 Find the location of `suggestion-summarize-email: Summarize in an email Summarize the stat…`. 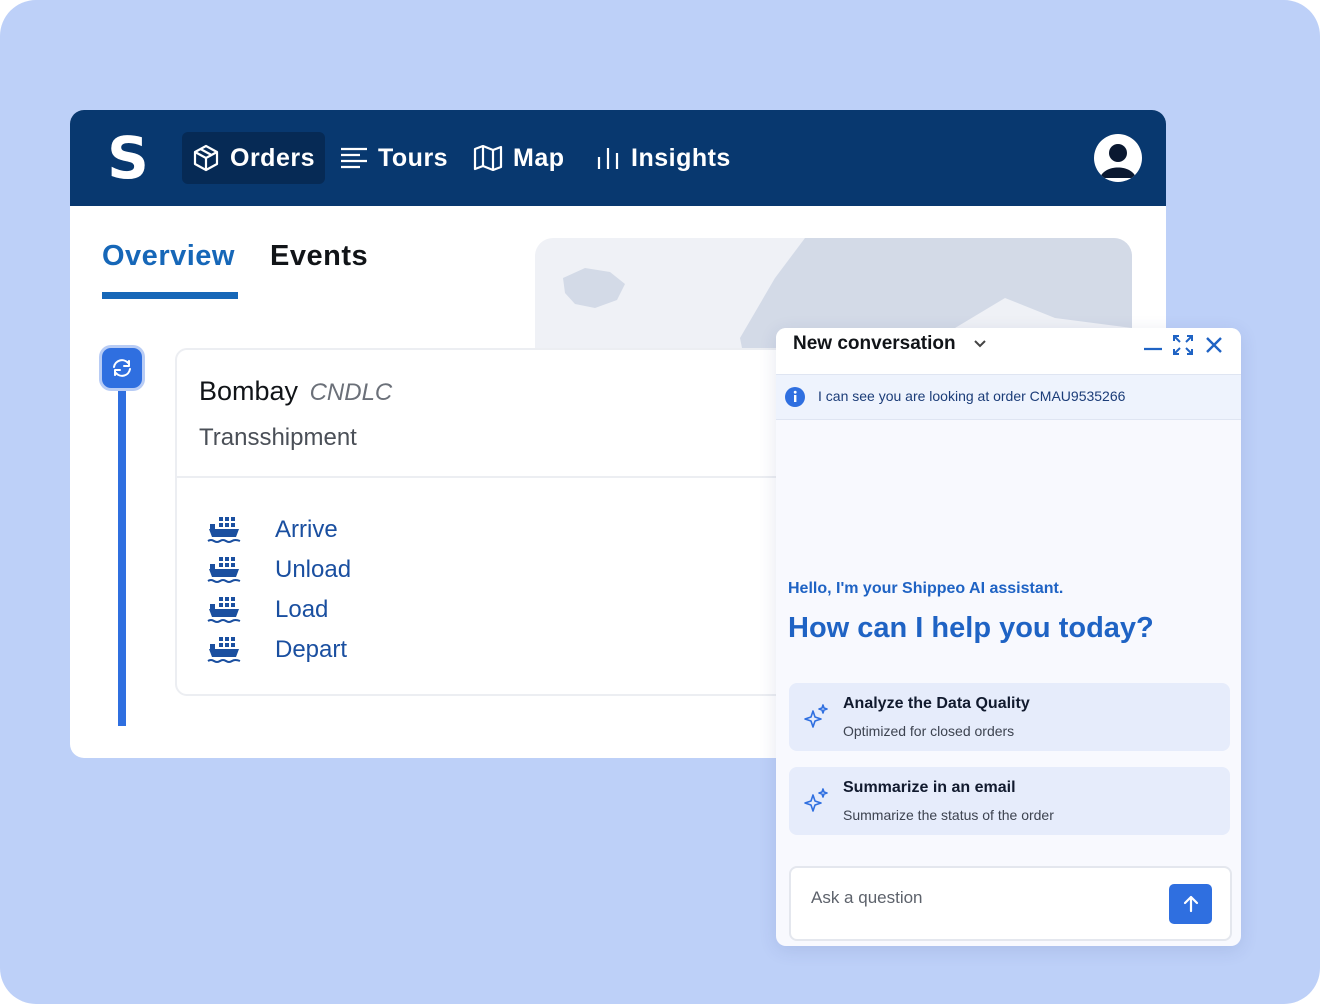

suggestion-summarize-email: Summarize in an email Summarize the stat… is located at coordinates (1009, 801).